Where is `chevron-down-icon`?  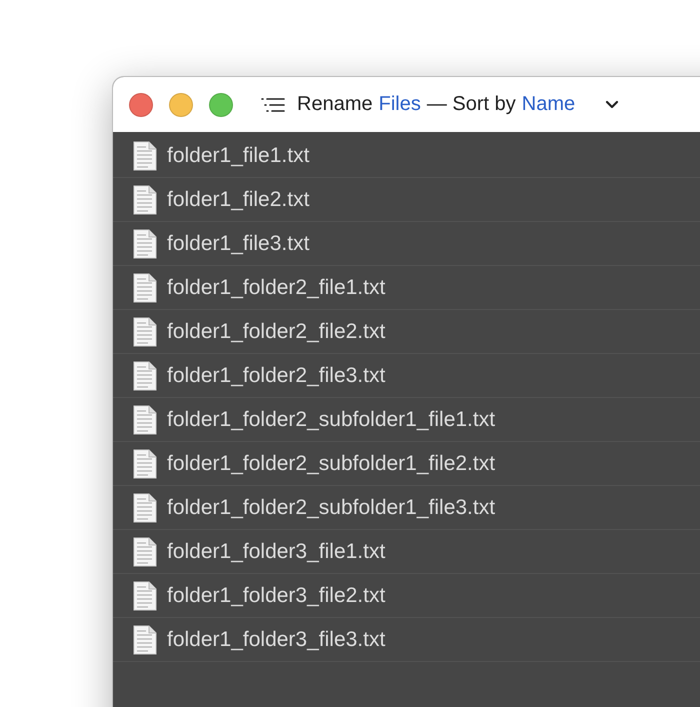
chevron-down-icon is located at coordinates (612, 105).